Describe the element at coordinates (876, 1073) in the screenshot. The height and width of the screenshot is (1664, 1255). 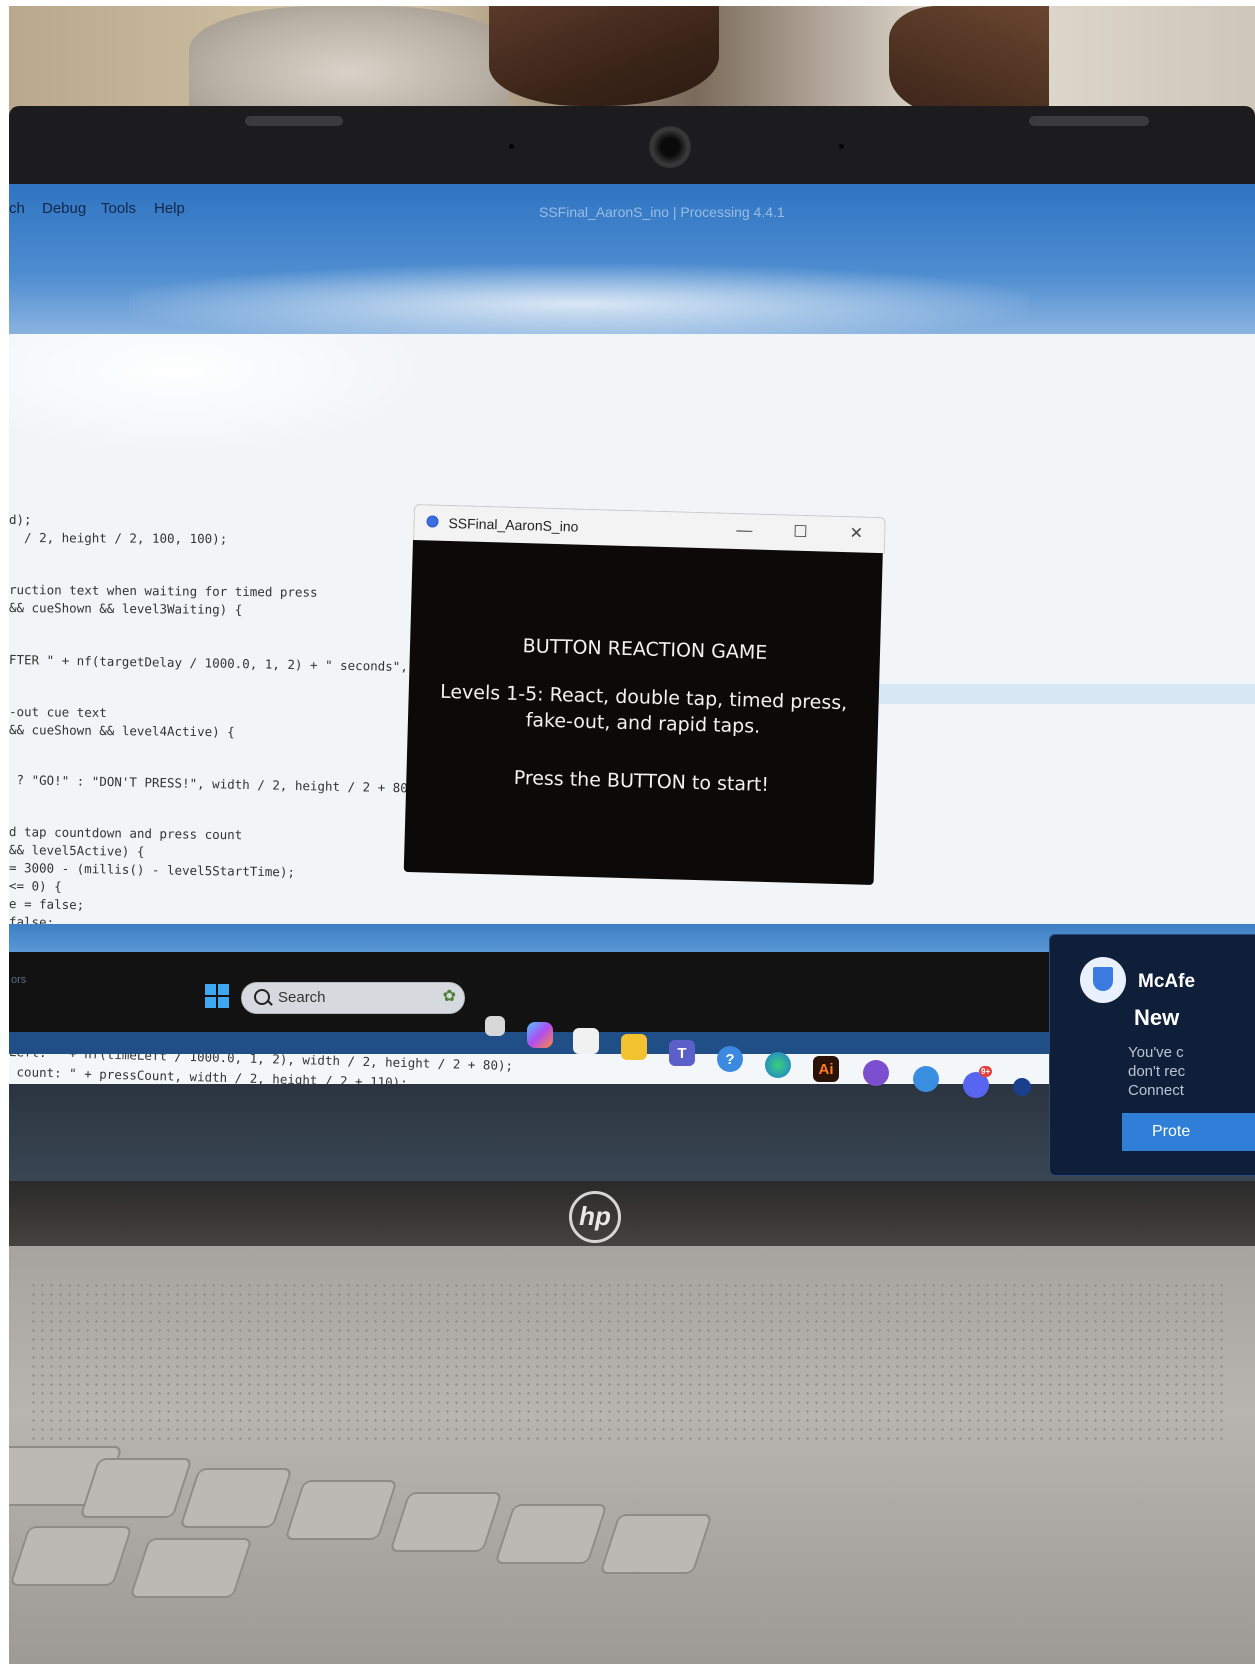
I see `github-icon` at that location.